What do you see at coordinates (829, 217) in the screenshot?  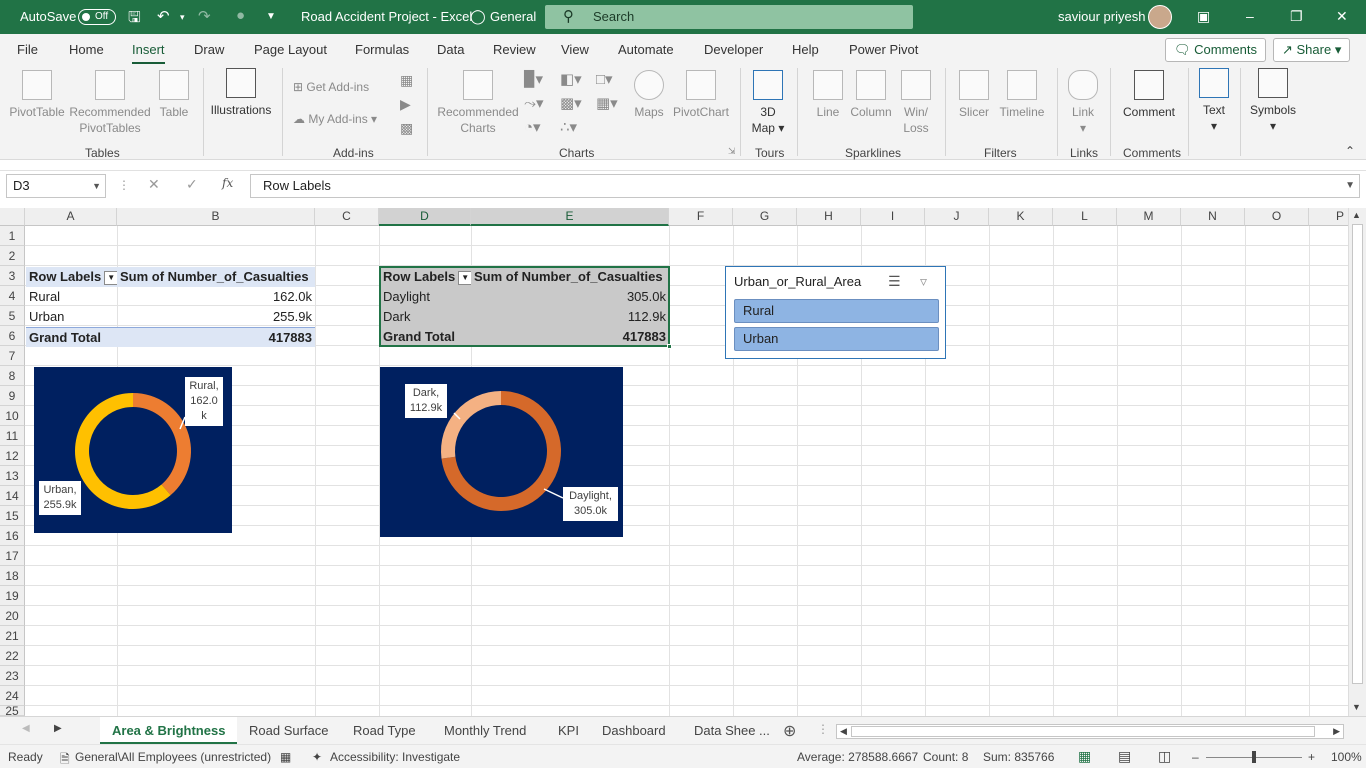 I see `column-header: H` at bounding box center [829, 217].